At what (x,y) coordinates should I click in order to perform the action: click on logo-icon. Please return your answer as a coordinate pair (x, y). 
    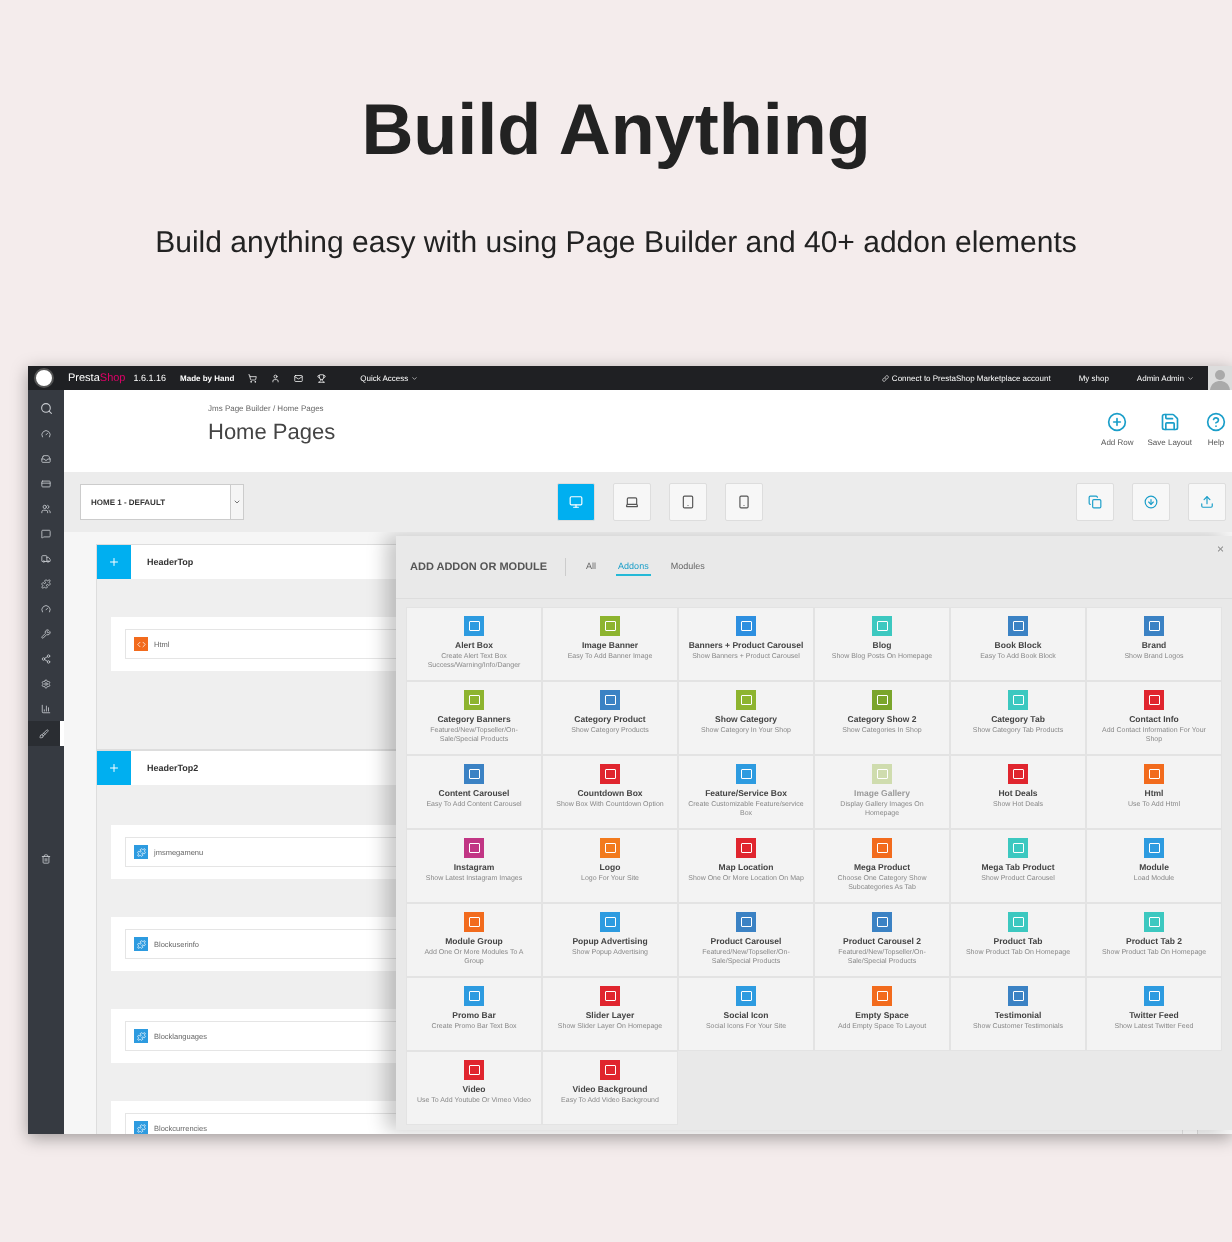
    Looking at the image, I should click on (44, 378).